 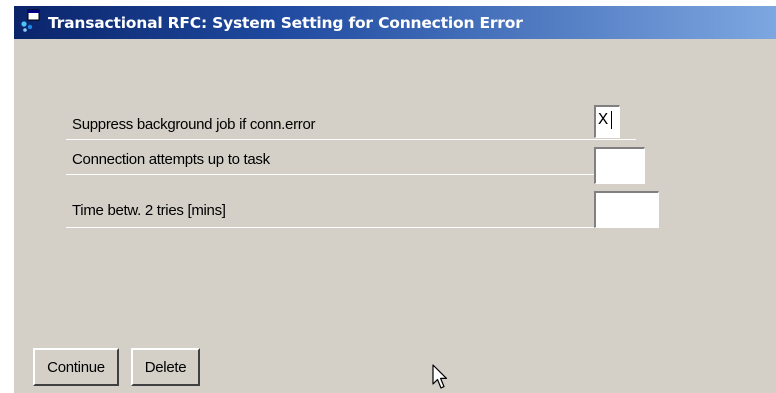 What do you see at coordinates (149, 210) in the screenshot?
I see `setting-label: Time betw. 2 tries [mins]` at bounding box center [149, 210].